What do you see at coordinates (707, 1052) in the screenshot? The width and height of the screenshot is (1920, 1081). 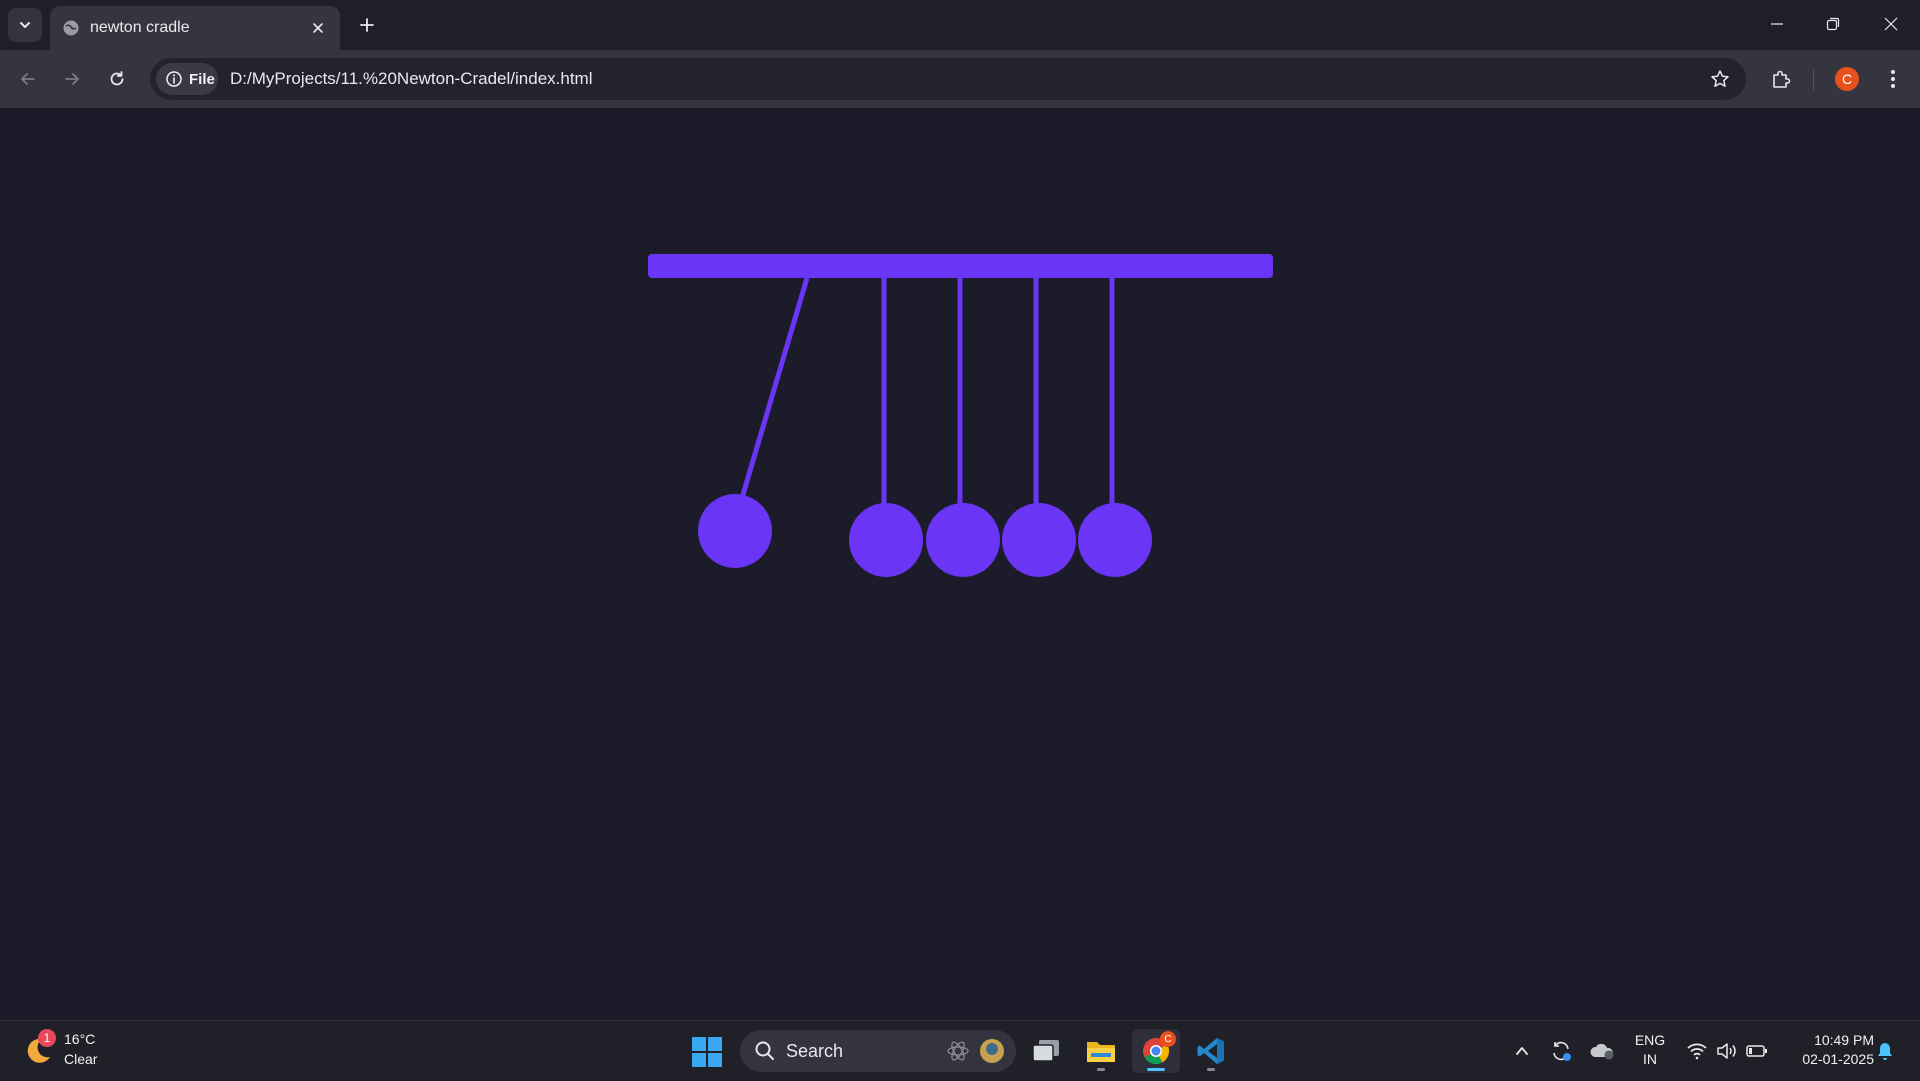 I see `windows-start-icon` at bounding box center [707, 1052].